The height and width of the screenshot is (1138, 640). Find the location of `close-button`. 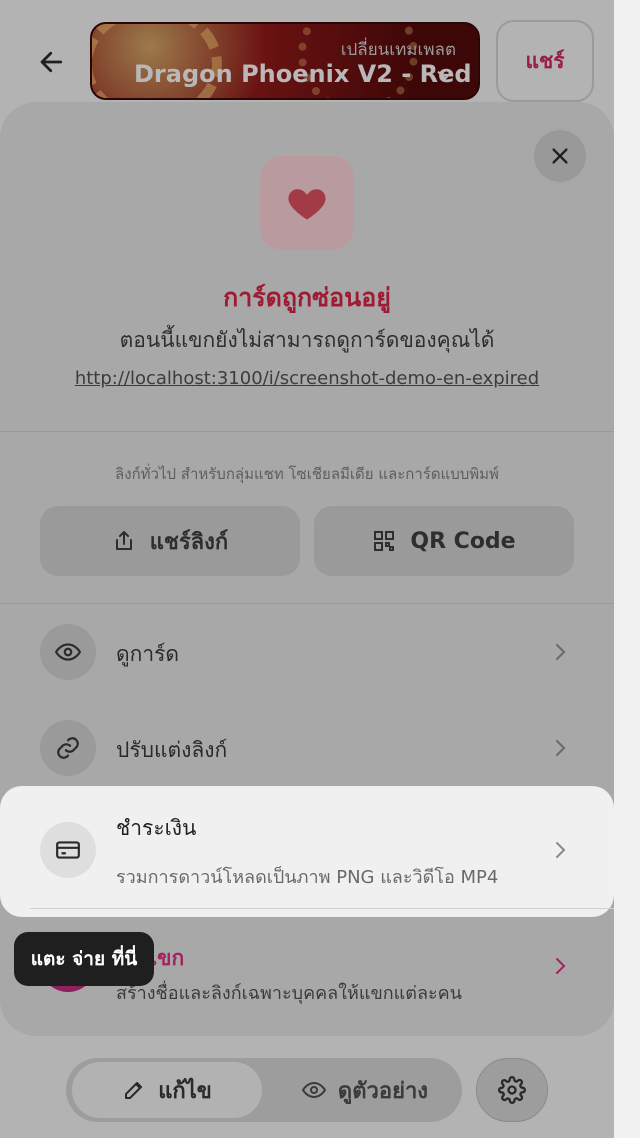

close-button is located at coordinates (560, 156).